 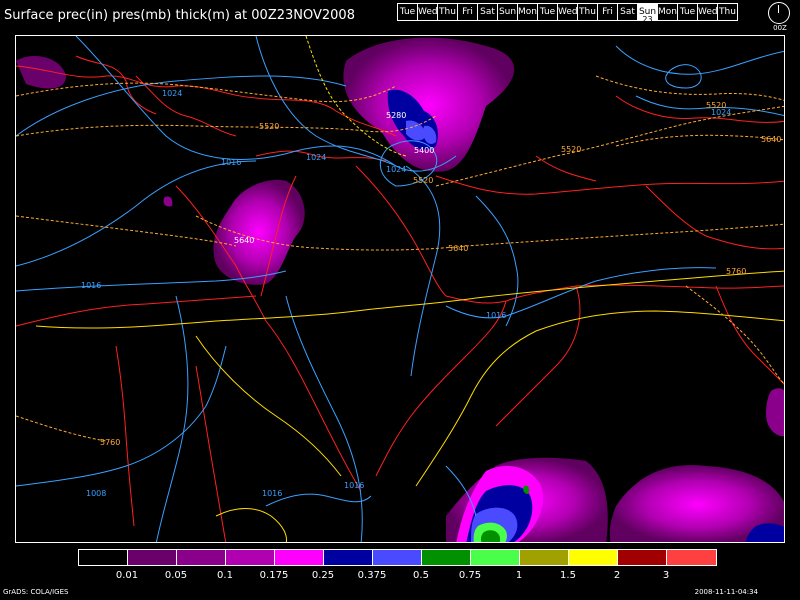 I want to click on footer-timestamp: 2008-11-11-04:34, so click(x=726, y=592).